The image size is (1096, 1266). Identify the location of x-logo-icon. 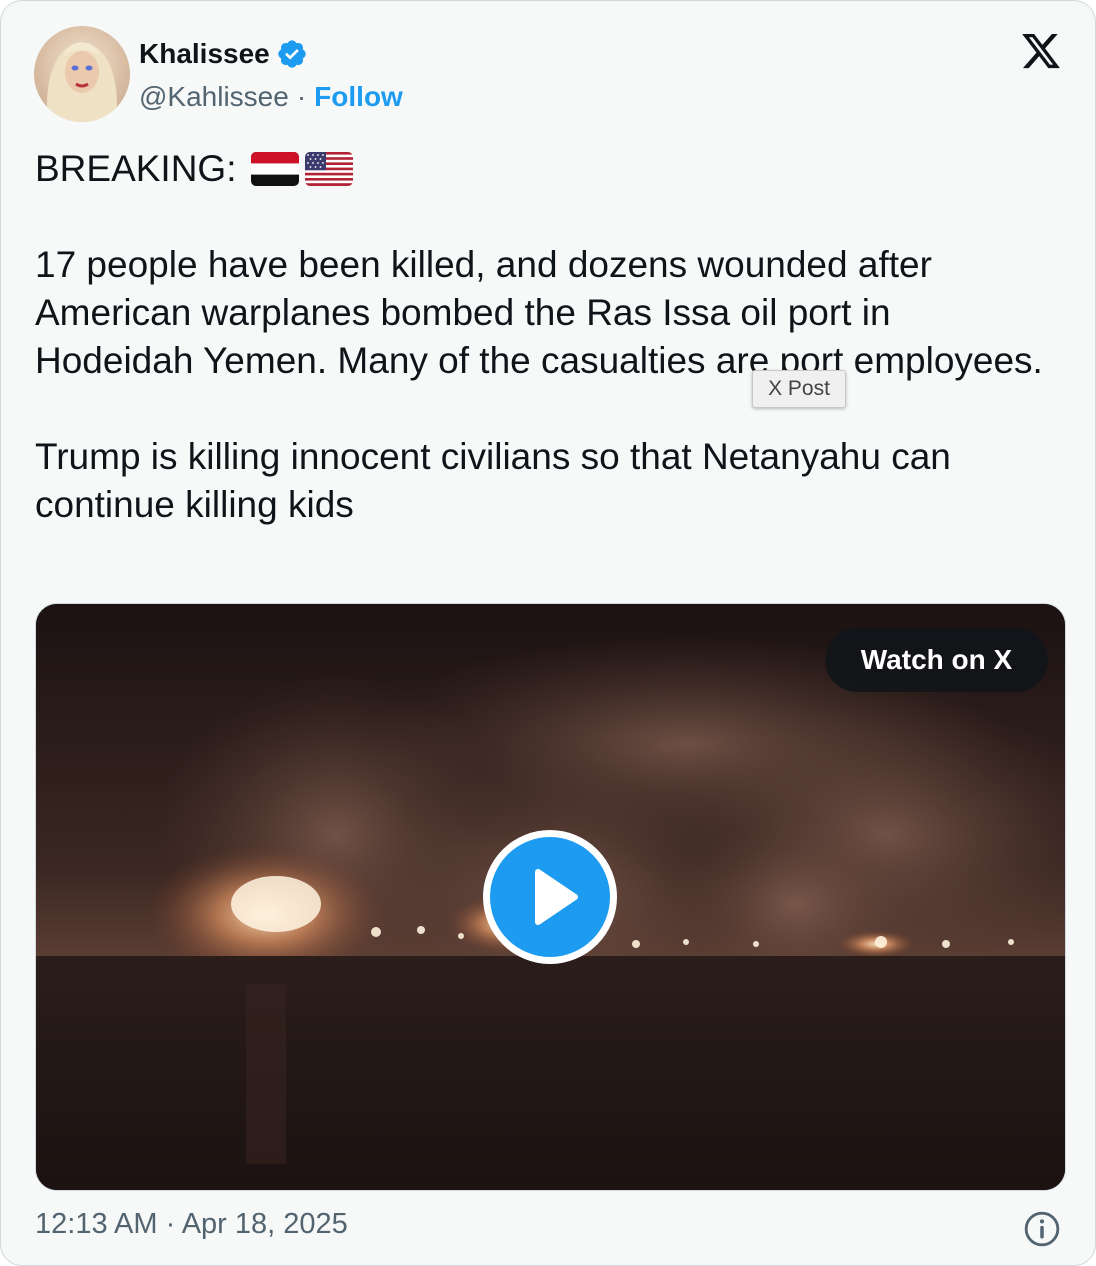
(1041, 51).